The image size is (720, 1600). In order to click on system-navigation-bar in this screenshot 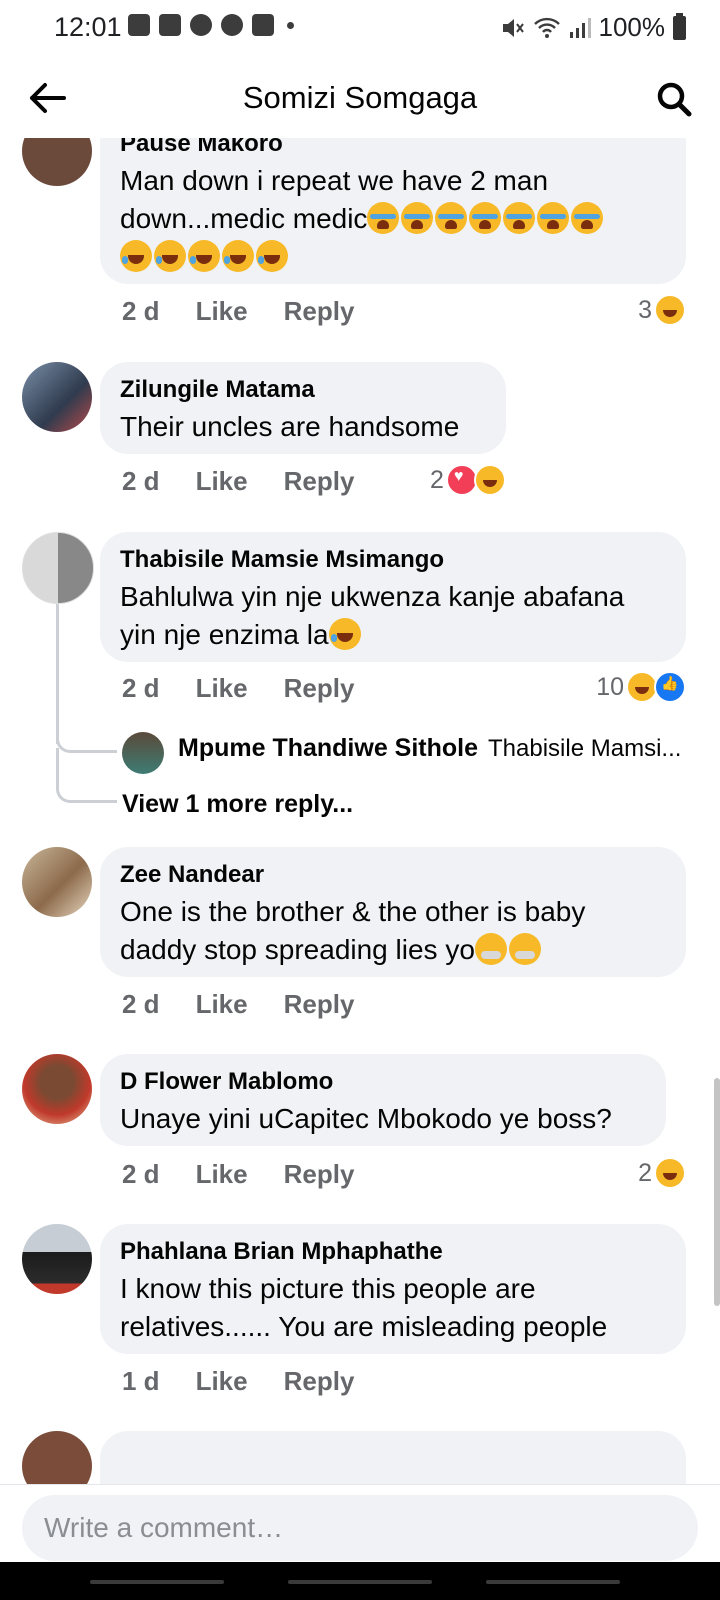, I will do `click(360, 1581)`.